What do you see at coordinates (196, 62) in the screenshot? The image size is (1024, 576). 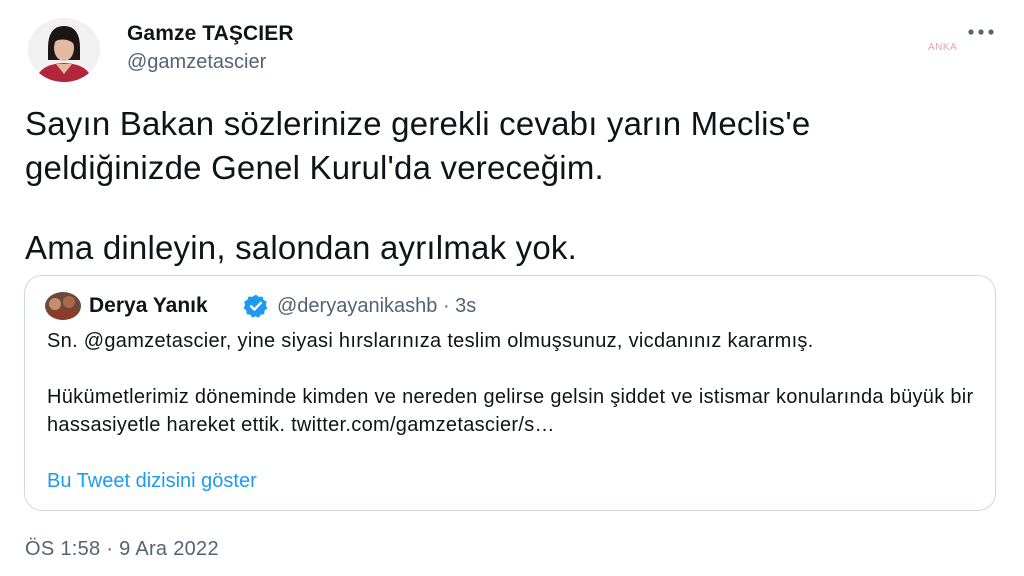 I see `author-handle: @gamzetascier` at bounding box center [196, 62].